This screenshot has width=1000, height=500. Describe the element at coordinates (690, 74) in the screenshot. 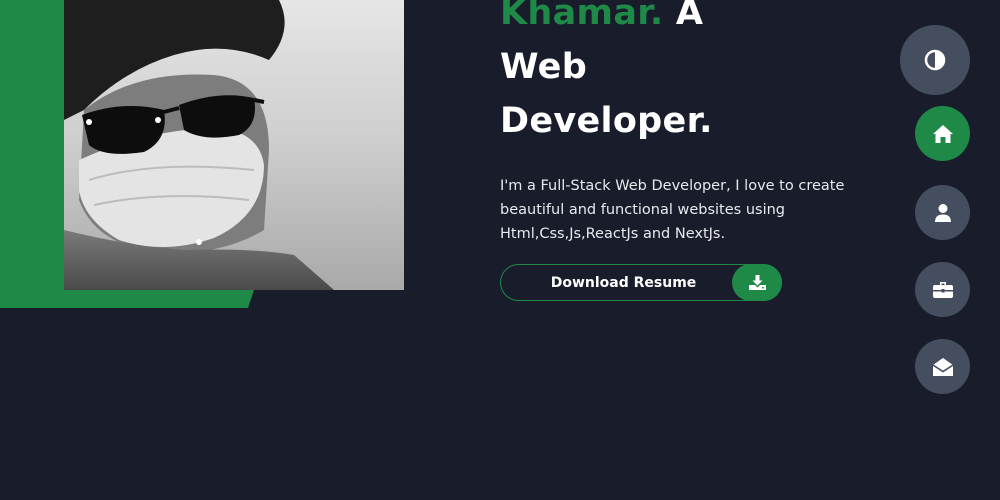

I see `hero-title: Khamar. A Web Developer.` at that location.